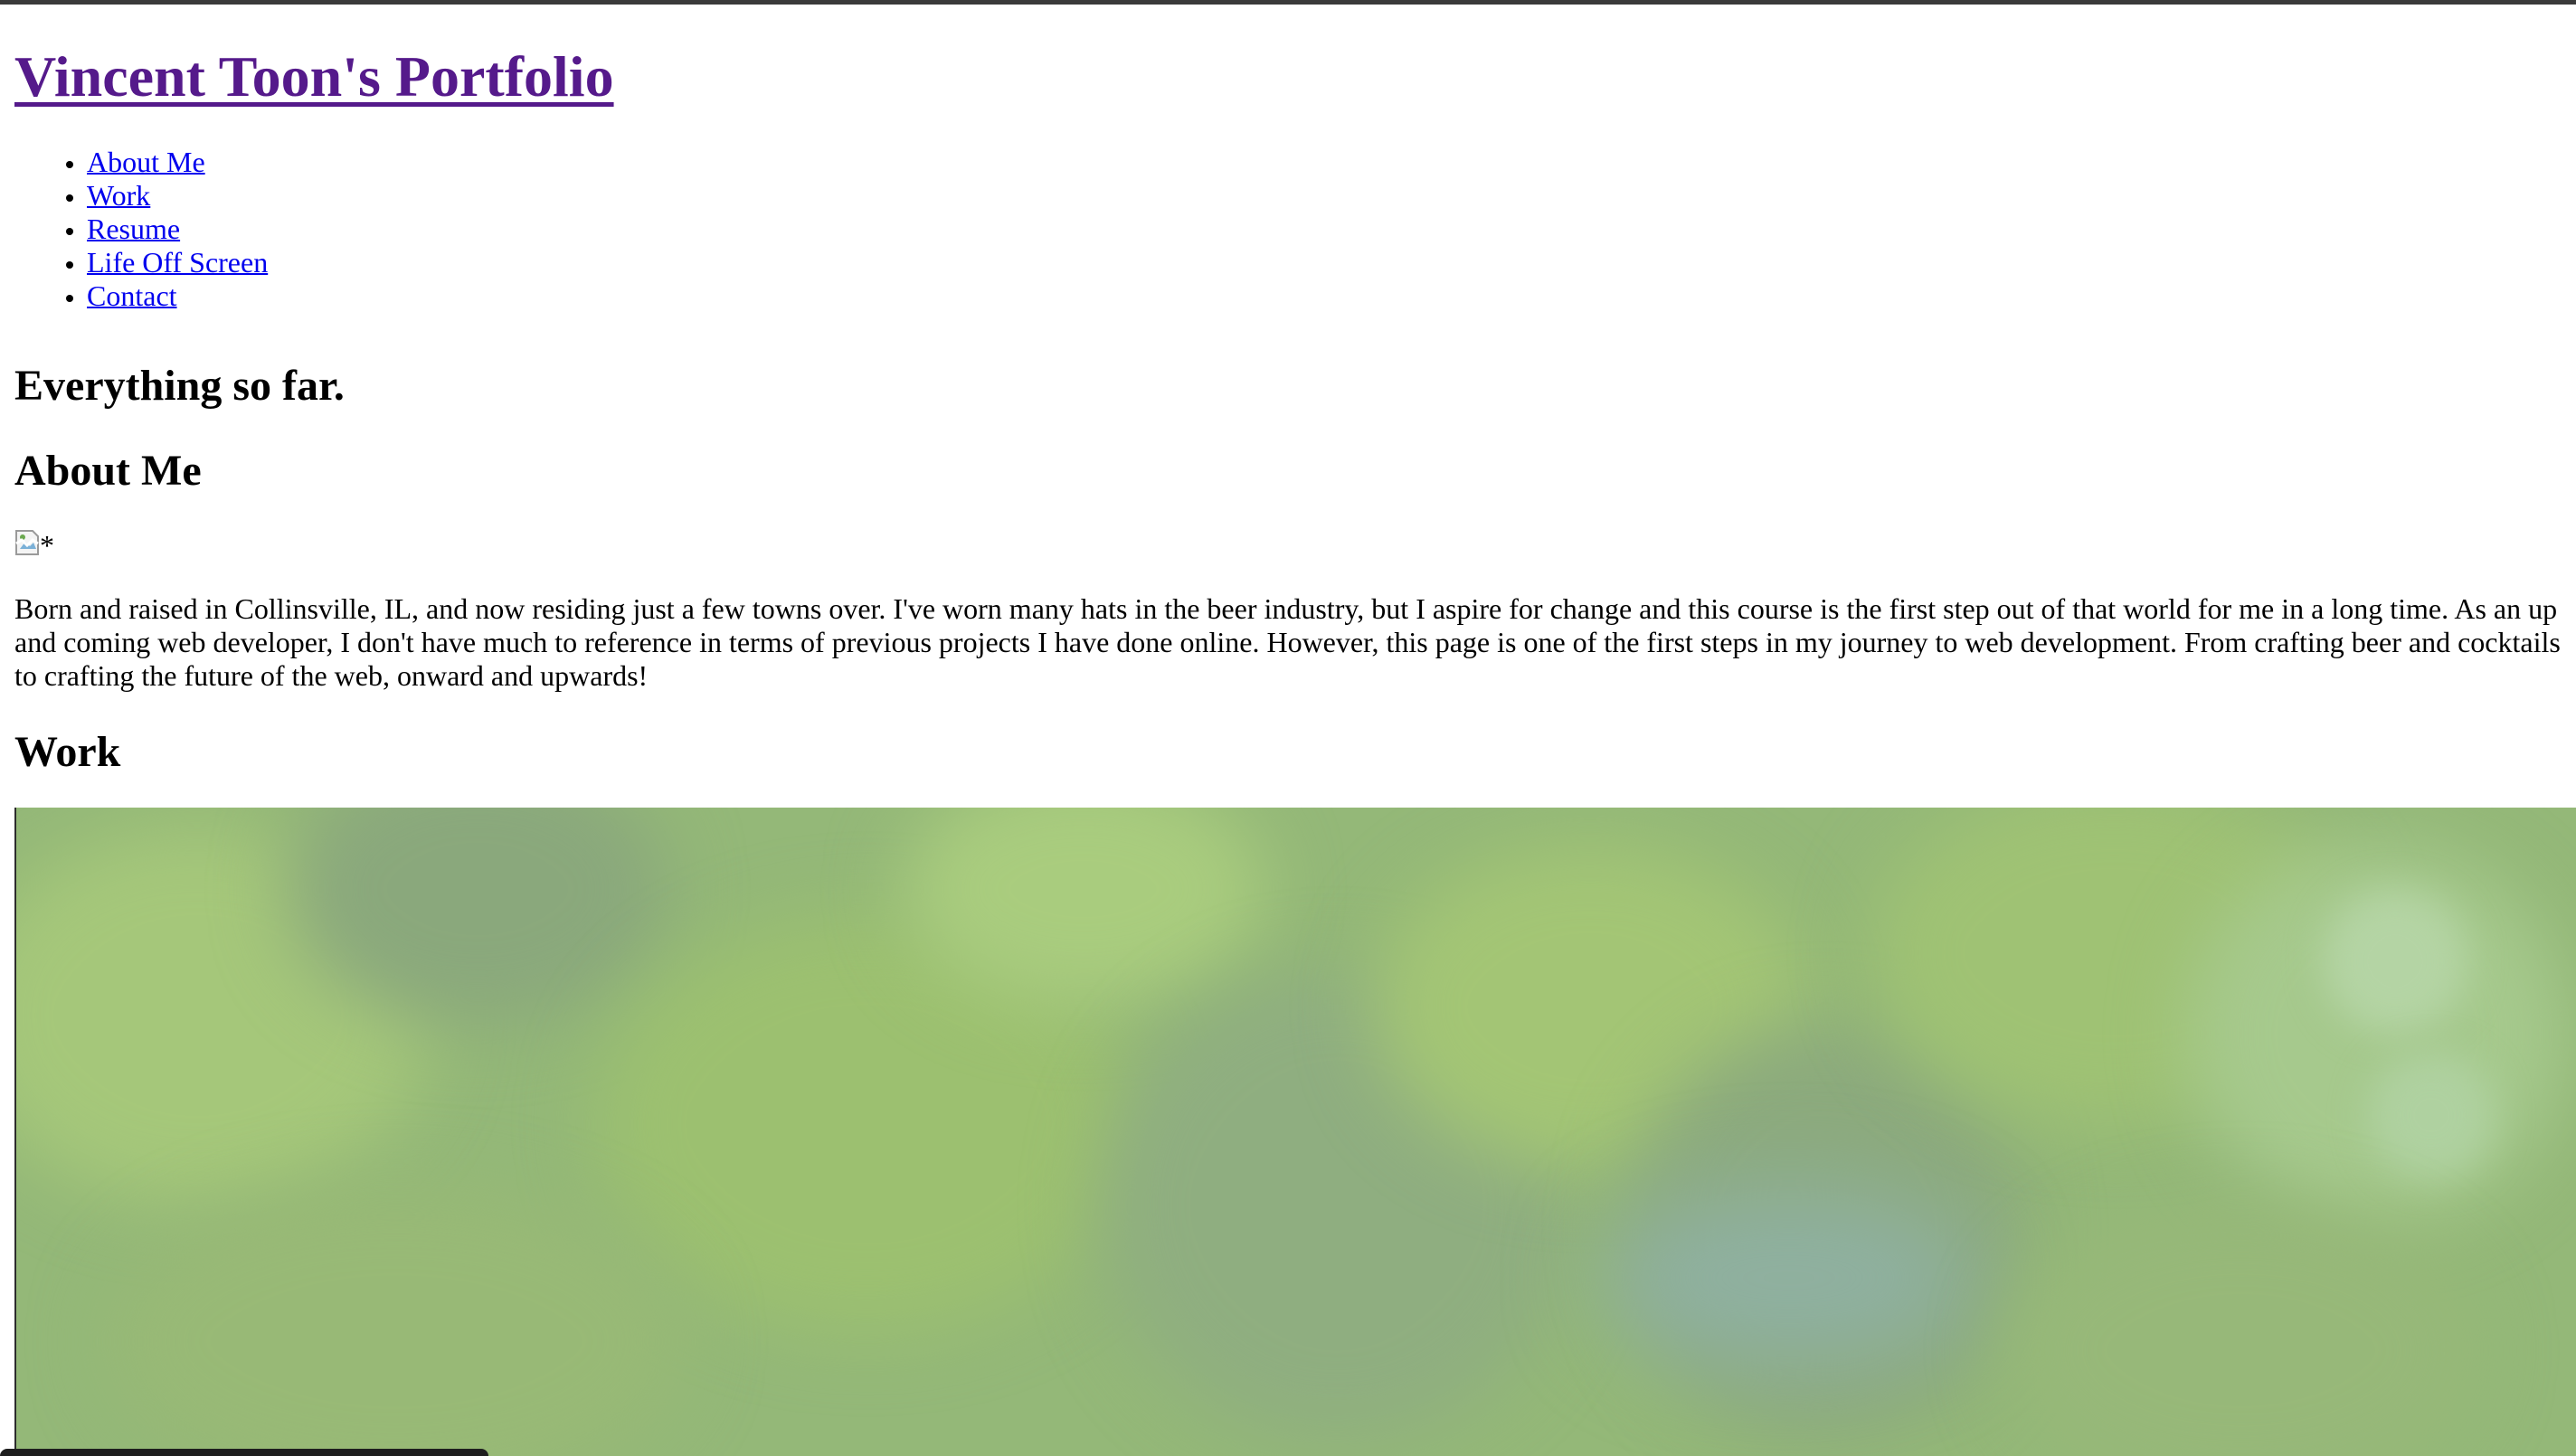 This screenshot has height=1456, width=2576. I want to click on nav-item-resume: Resume, so click(1331, 230).